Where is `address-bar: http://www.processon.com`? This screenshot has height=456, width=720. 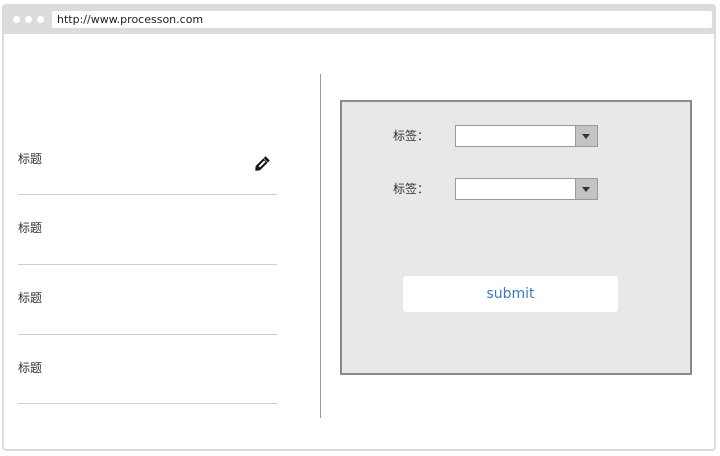 address-bar: http://www.processon.com is located at coordinates (382, 19).